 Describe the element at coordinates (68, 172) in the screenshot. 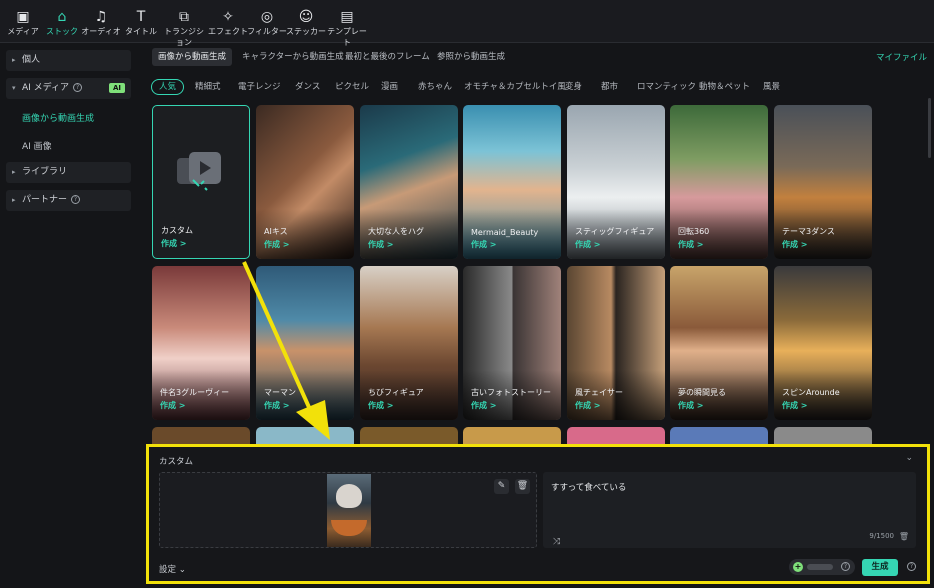

I see `sidebar-item-library: ▸ ライブラリ` at that location.